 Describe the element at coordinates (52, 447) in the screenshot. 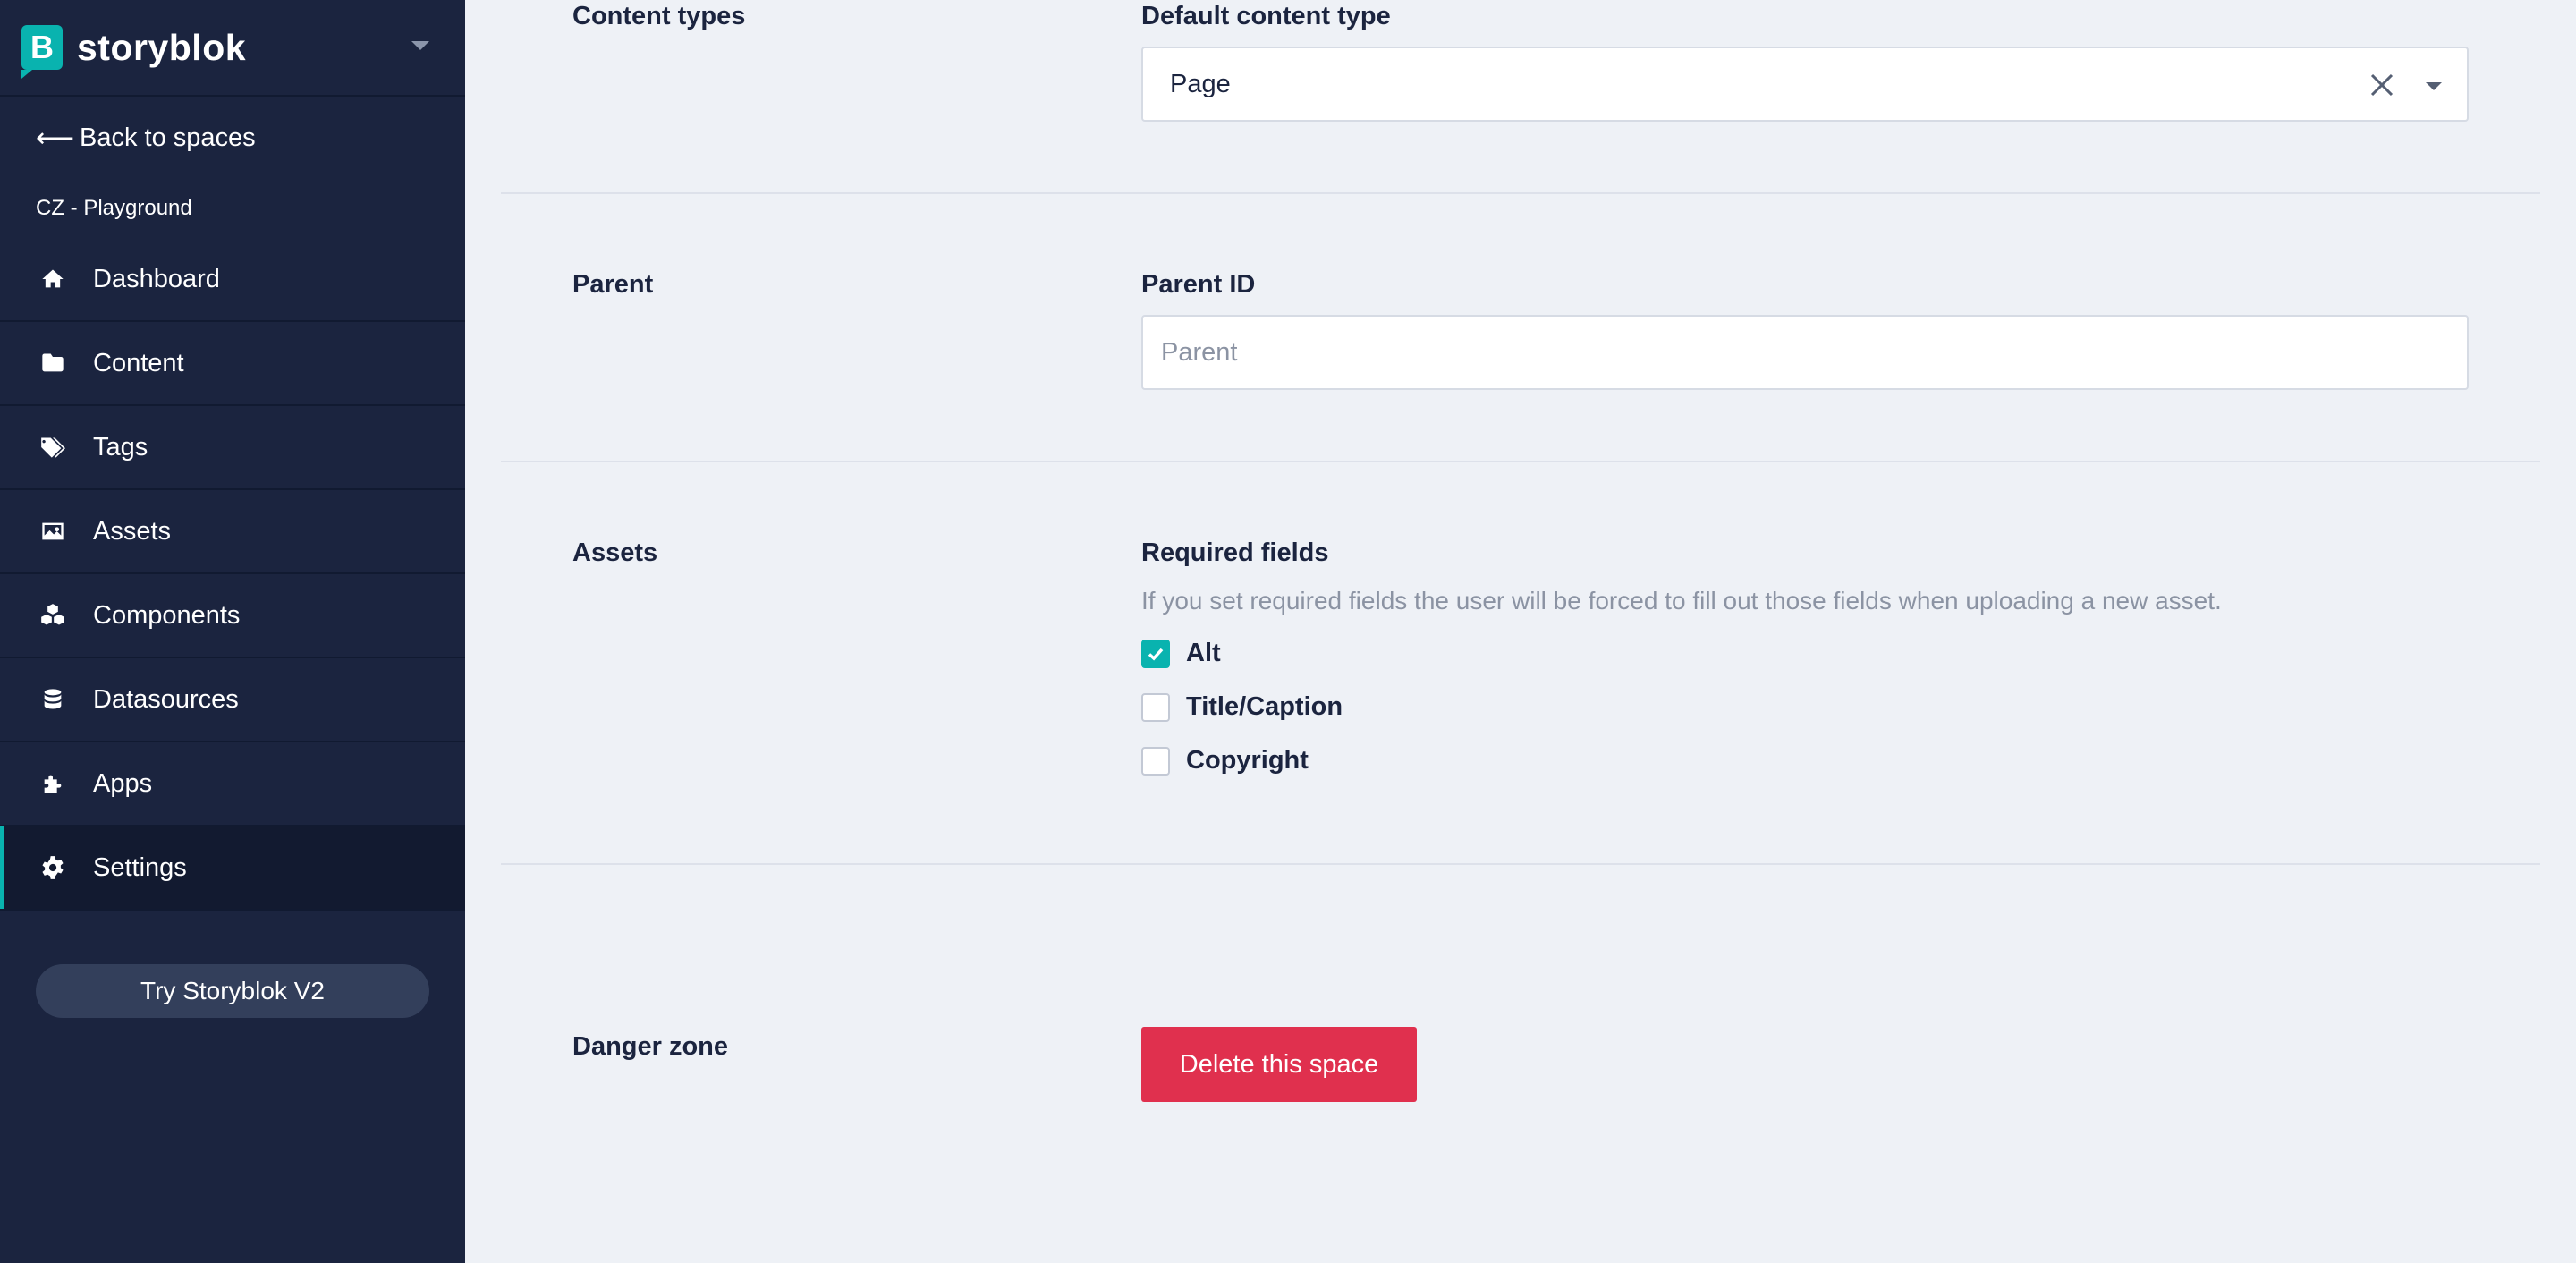

I see `tags-icon` at that location.